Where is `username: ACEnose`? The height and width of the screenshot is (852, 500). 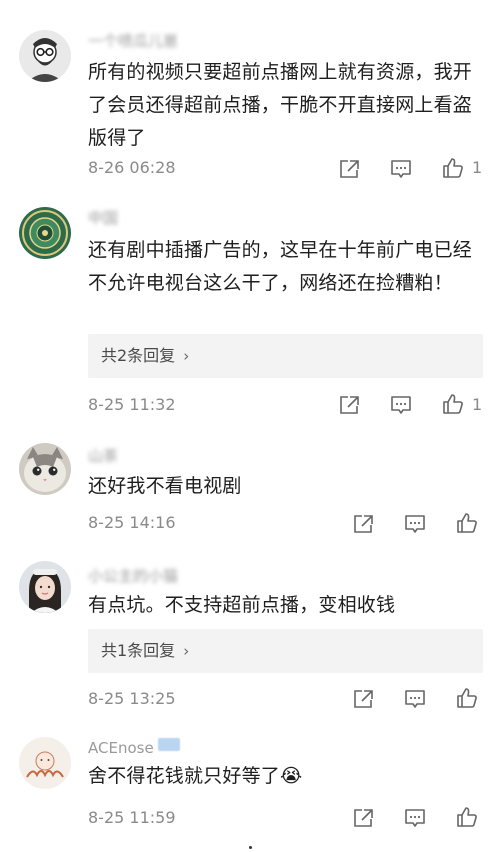 username: ACEnose is located at coordinates (134, 747).